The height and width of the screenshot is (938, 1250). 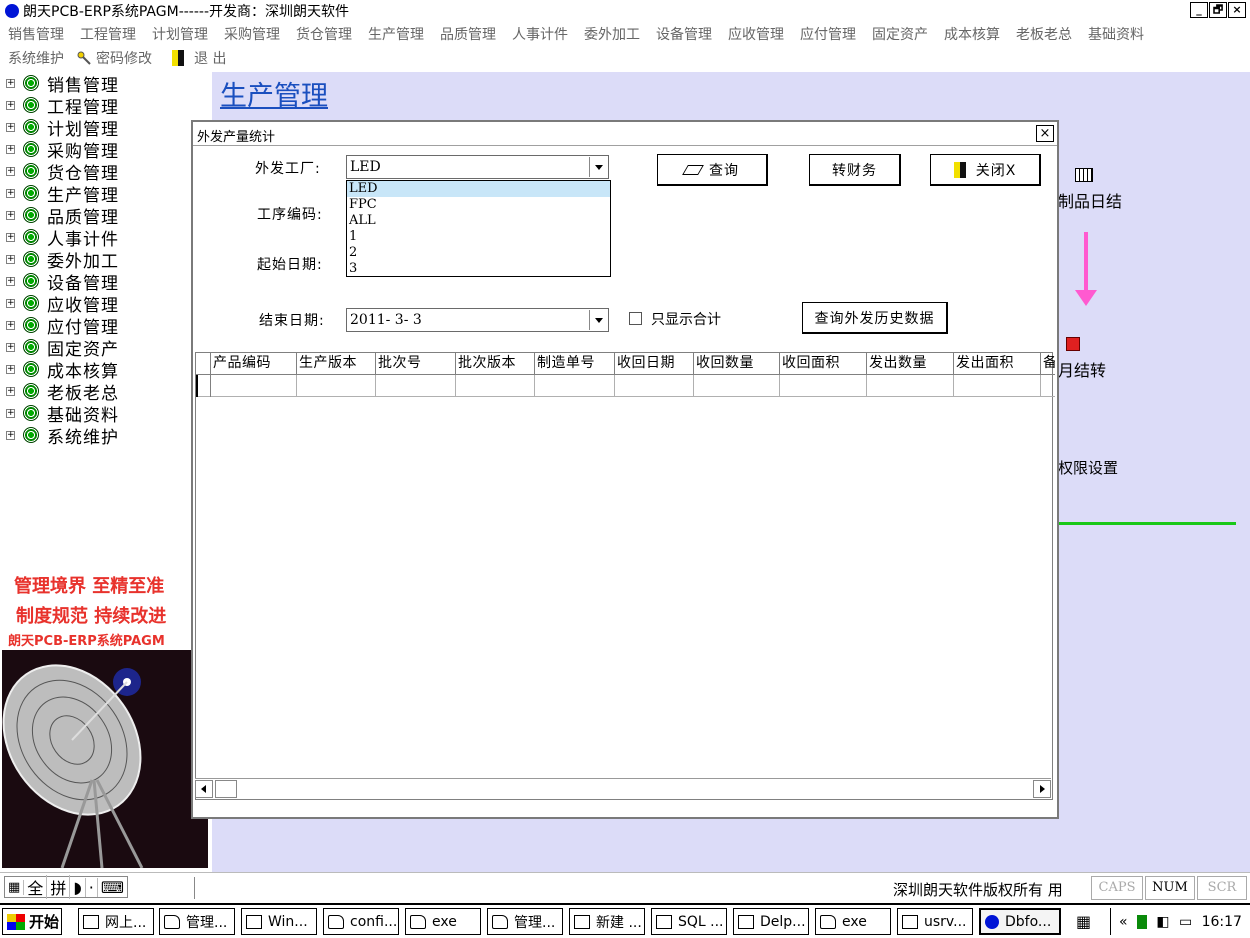 What do you see at coordinates (36, 887) in the screenshot?
I see `ime-fullwidth: 全` at bounding box center [36, 887].